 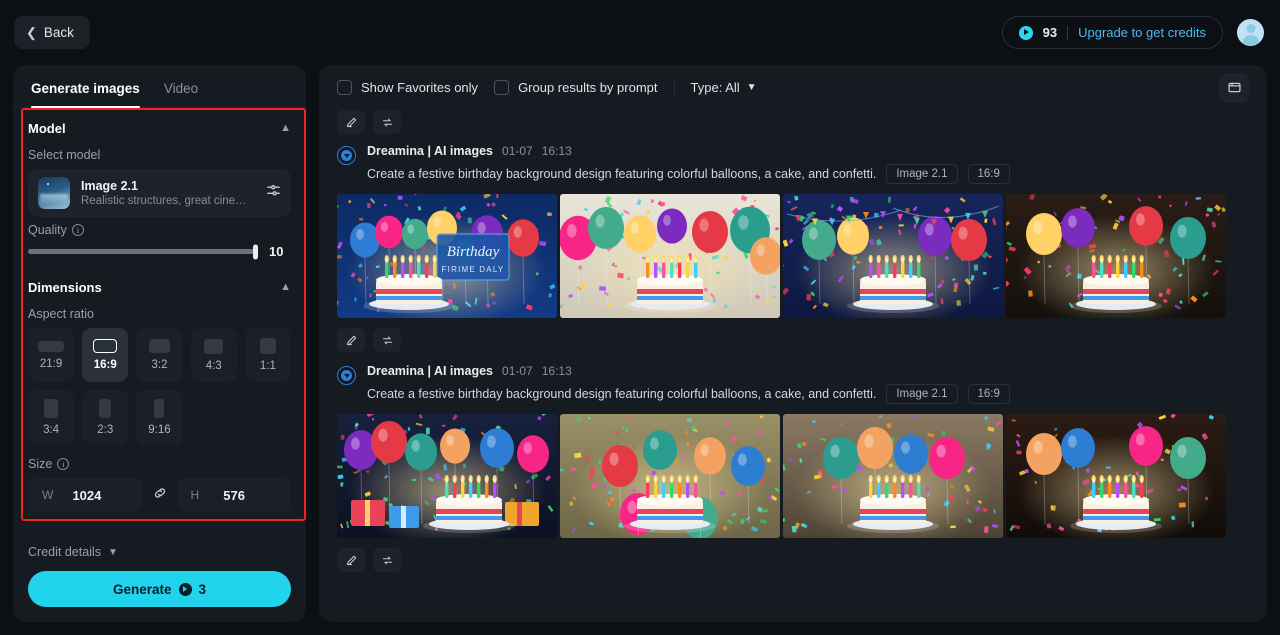 What do you see at coordinates (715, 87) in the screenshot?
I see `type-filter-label: Type: All` at bounding box center [715, 87].